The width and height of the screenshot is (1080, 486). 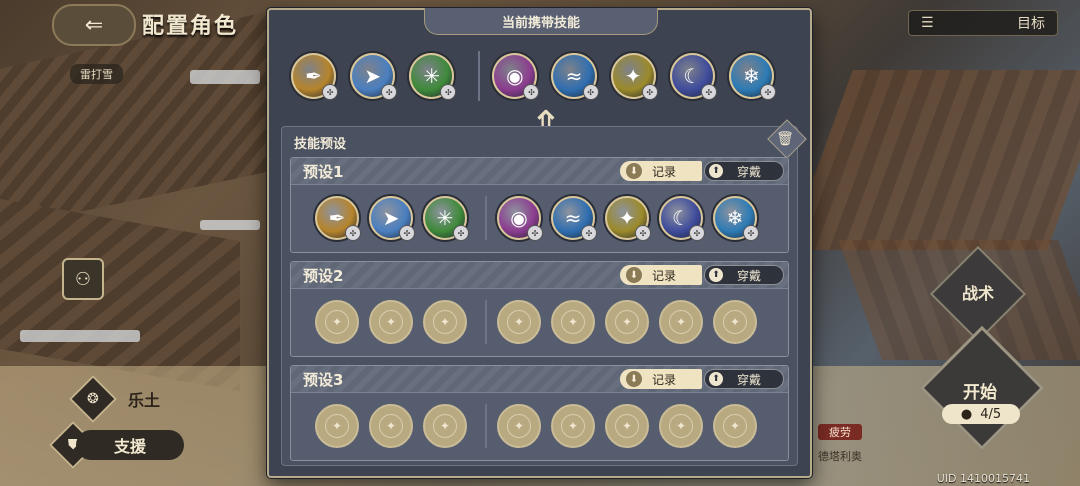 What do you see at coordinates (130, 445) in the screenshot?
I see `support-button: 支援` at bounding box center [130, 445].